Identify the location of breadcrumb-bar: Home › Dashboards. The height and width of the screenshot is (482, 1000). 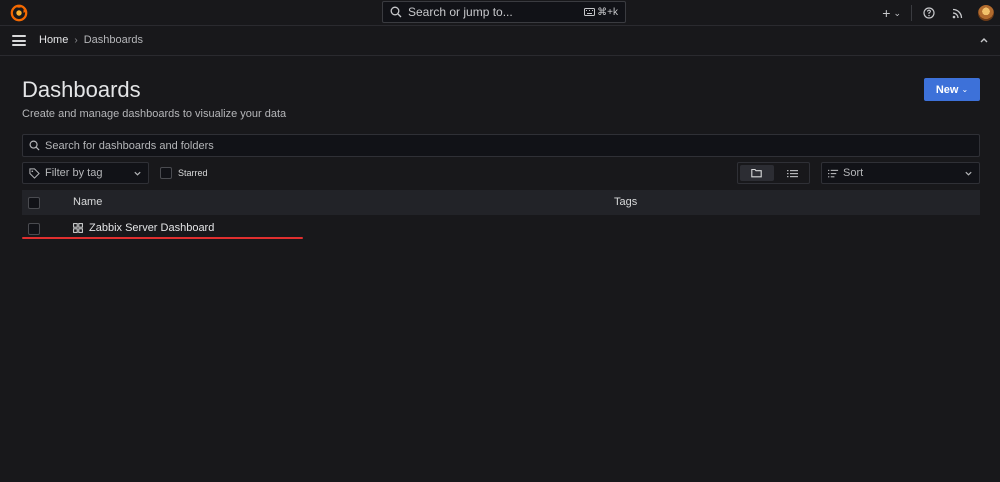
(500, 41).